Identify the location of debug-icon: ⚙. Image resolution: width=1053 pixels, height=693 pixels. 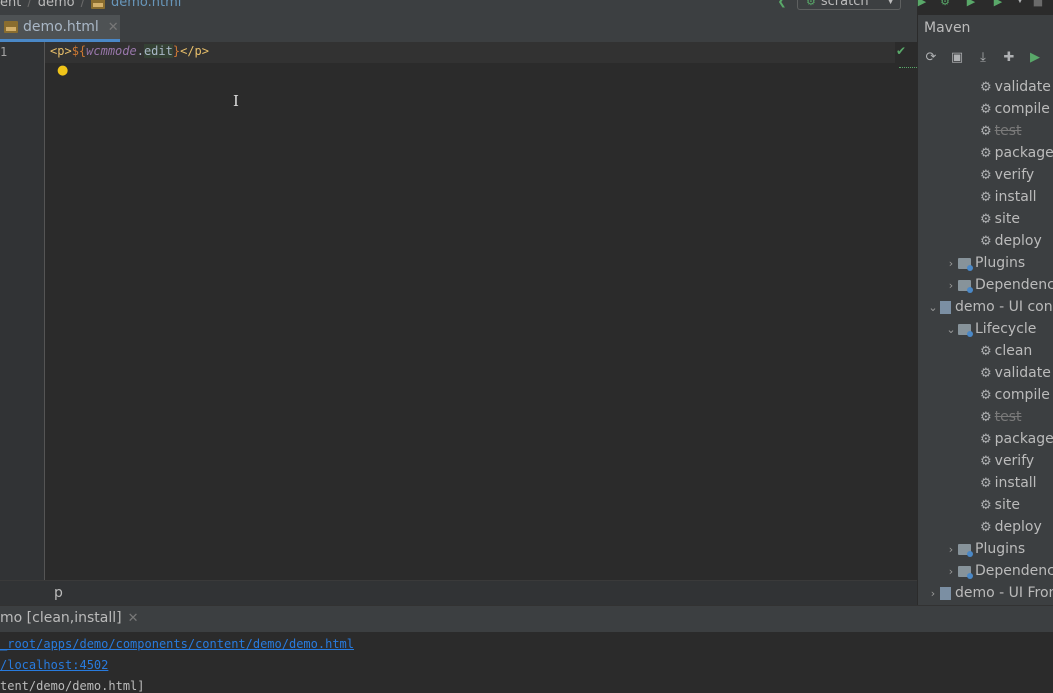
(945, 4).